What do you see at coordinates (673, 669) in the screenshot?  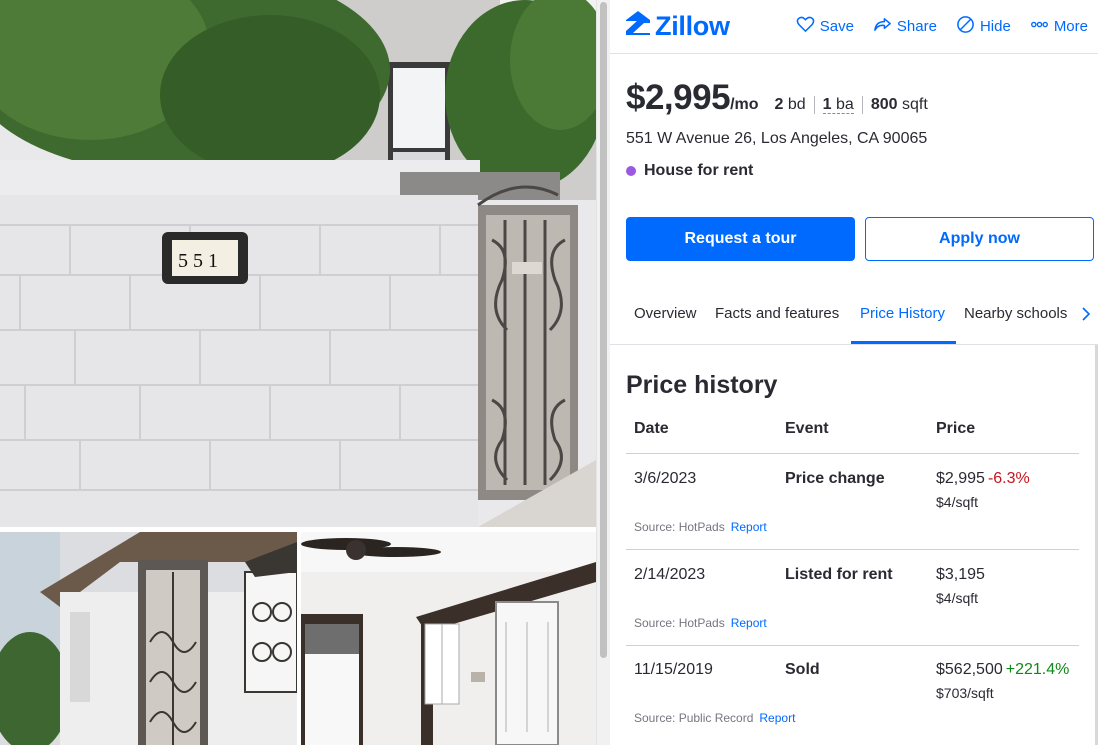 I see `row-date: 11/15/2019` at bounding box center [673, 669].